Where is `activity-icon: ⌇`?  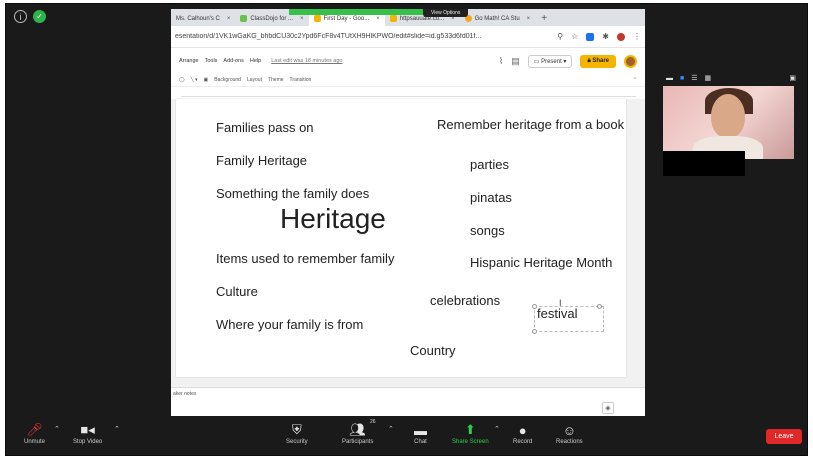
activity-icon: ⌇ is located at coordinates (501, 61).